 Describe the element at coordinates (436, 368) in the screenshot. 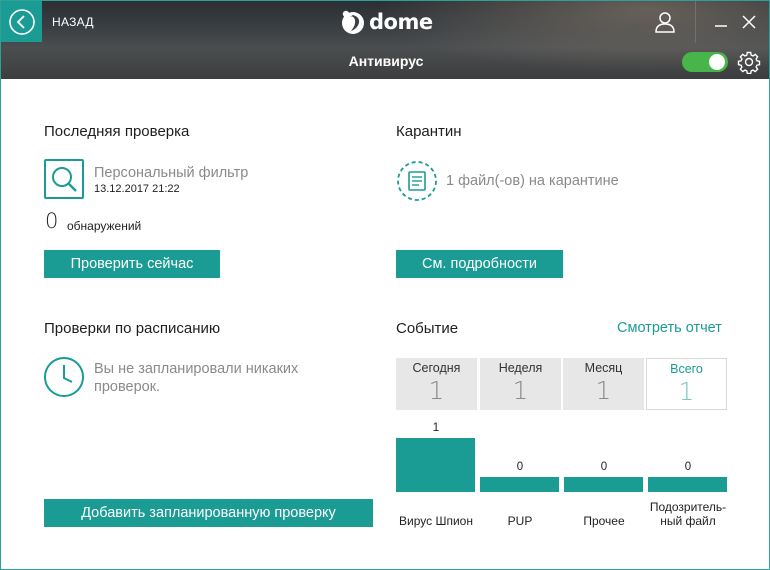

I see `tab-label: Сегодня` at that location.